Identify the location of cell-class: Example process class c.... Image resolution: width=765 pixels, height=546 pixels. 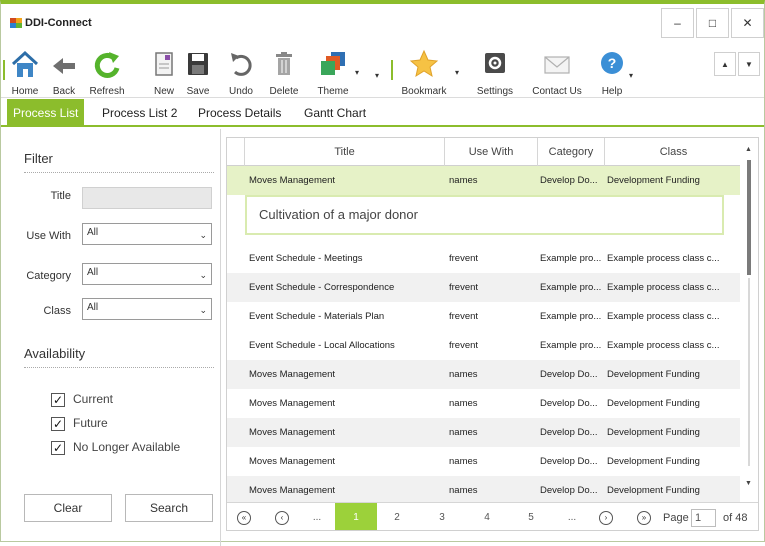
(663, 345).